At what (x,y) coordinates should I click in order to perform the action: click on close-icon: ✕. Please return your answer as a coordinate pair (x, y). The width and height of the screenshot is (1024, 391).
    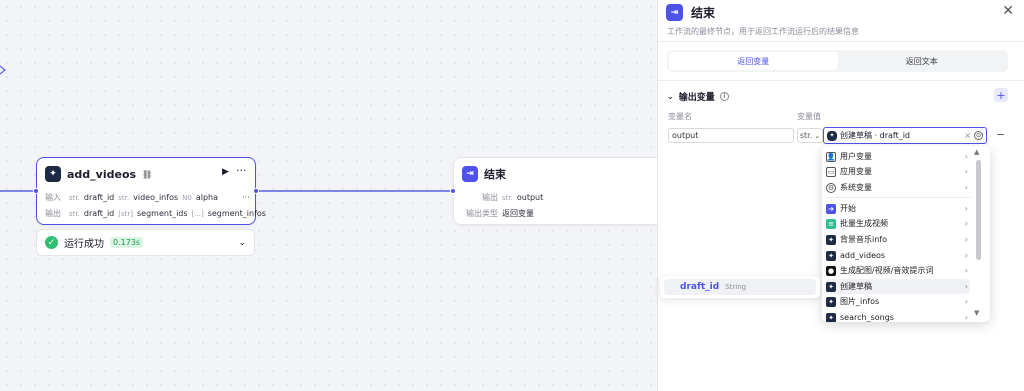
    Looking at the image, I should click on (1008, 11).